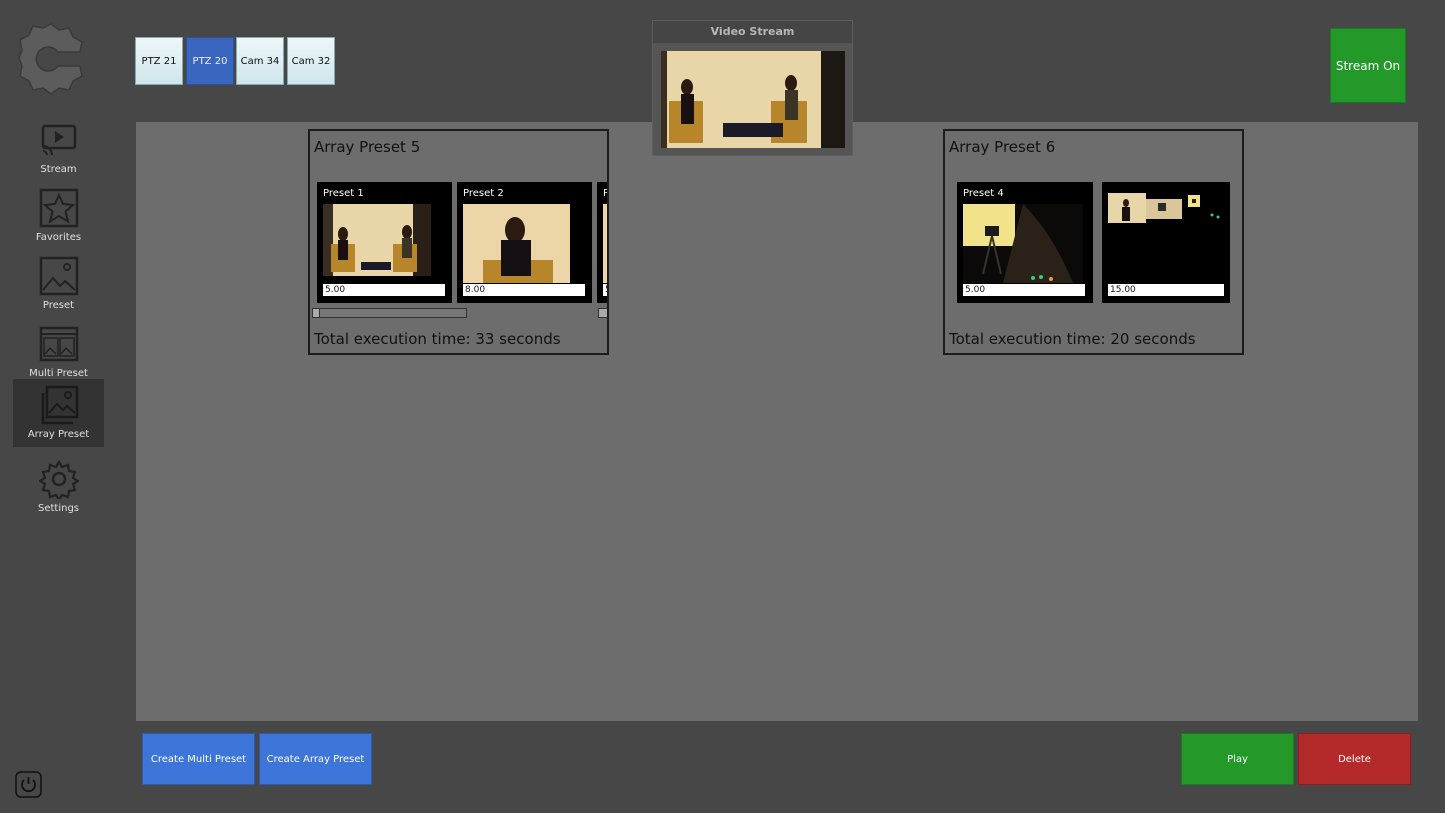 This screenshot has width=1445, height=813. I want to click on sidebar-item-favorites: Favorites, so click(58, 216).